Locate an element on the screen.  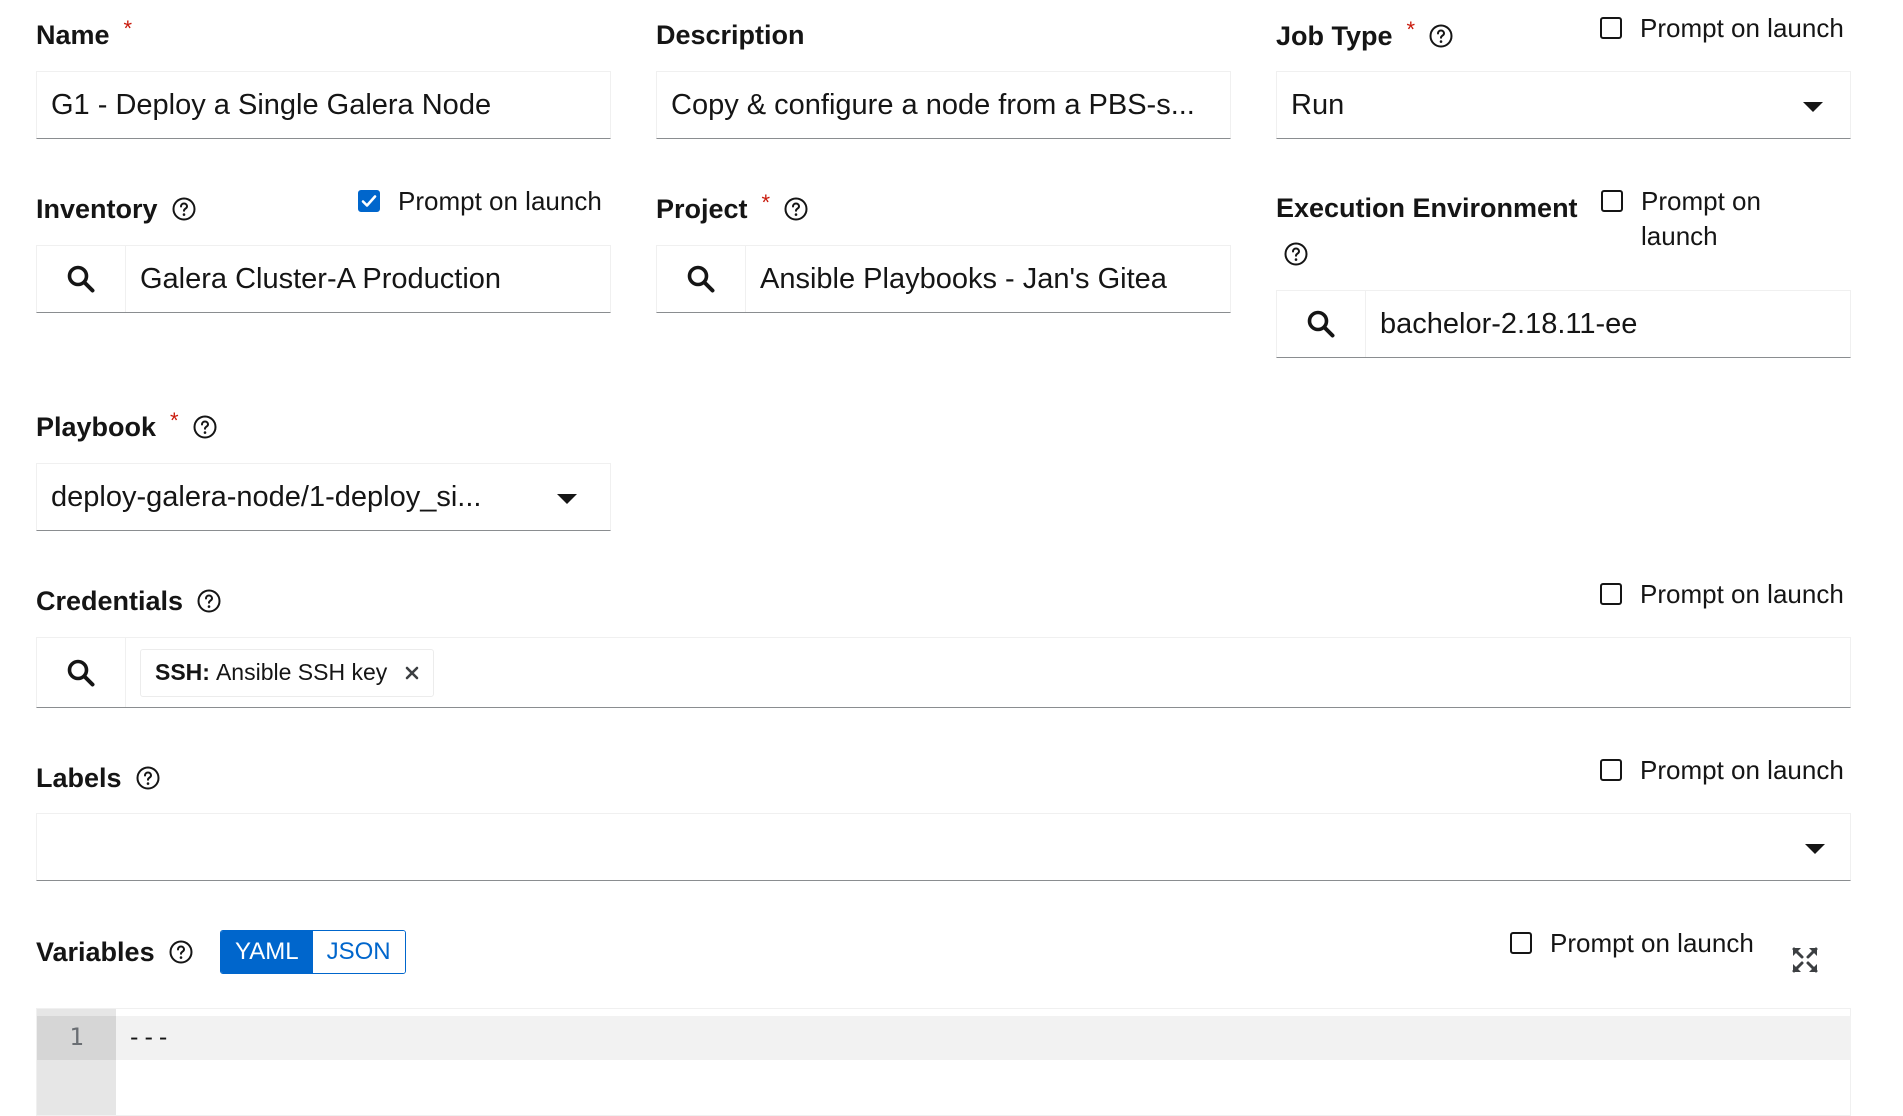
description-label: Description is located at coordinates (730, 34).